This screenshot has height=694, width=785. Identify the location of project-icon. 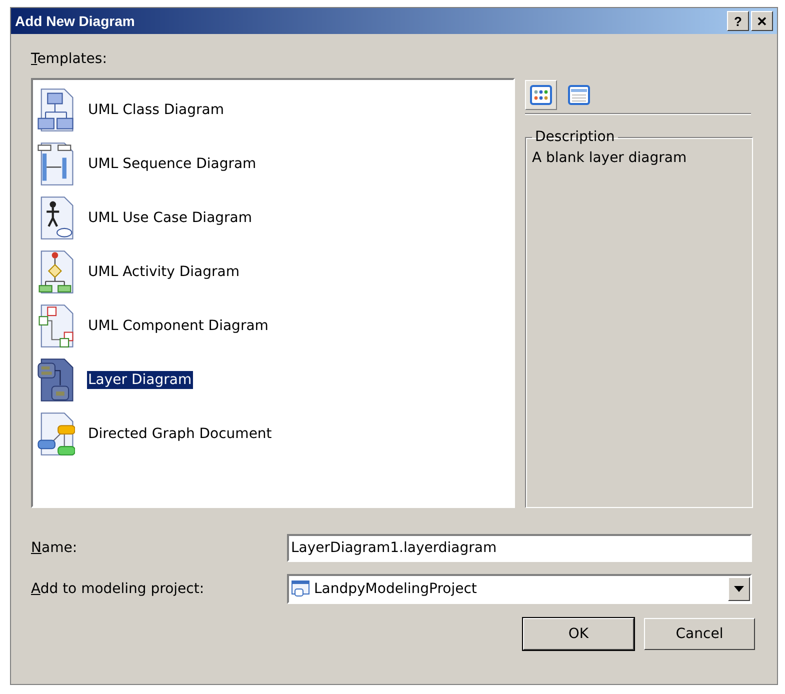
(301, 589).